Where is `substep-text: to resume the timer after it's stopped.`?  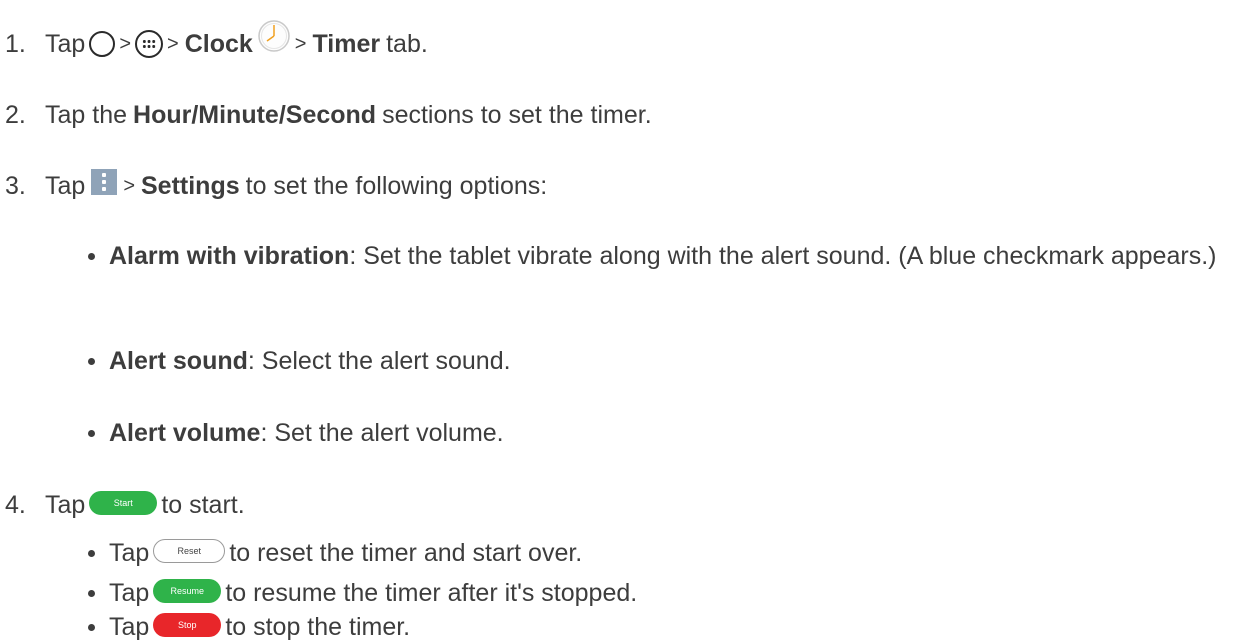 substep-text: to resume the timer after it's stopped. is located at coordinates (431, 593).